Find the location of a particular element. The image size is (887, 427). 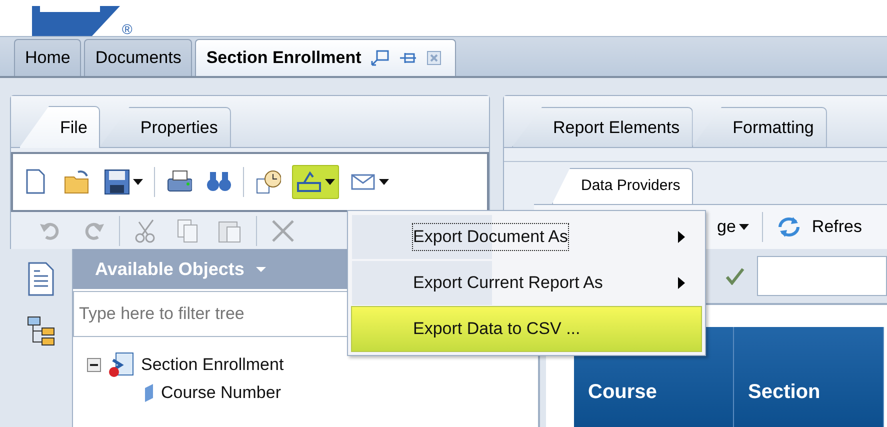

page-dropdown: ge is located at coordinates (733, 227).